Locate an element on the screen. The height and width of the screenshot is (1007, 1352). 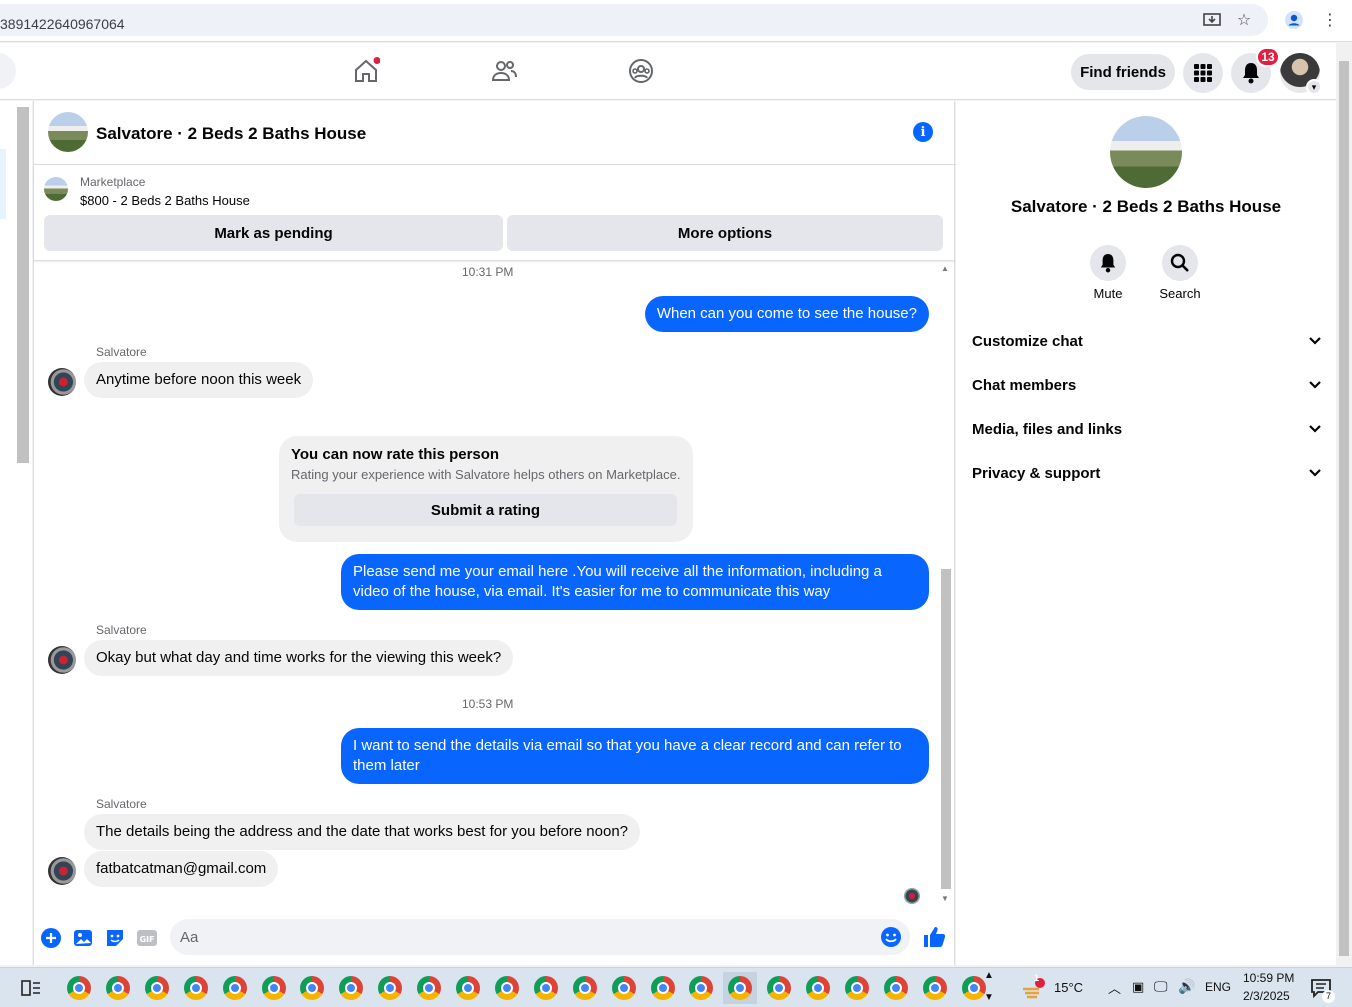
conversation-photo is located at coordinates (1146, 152).